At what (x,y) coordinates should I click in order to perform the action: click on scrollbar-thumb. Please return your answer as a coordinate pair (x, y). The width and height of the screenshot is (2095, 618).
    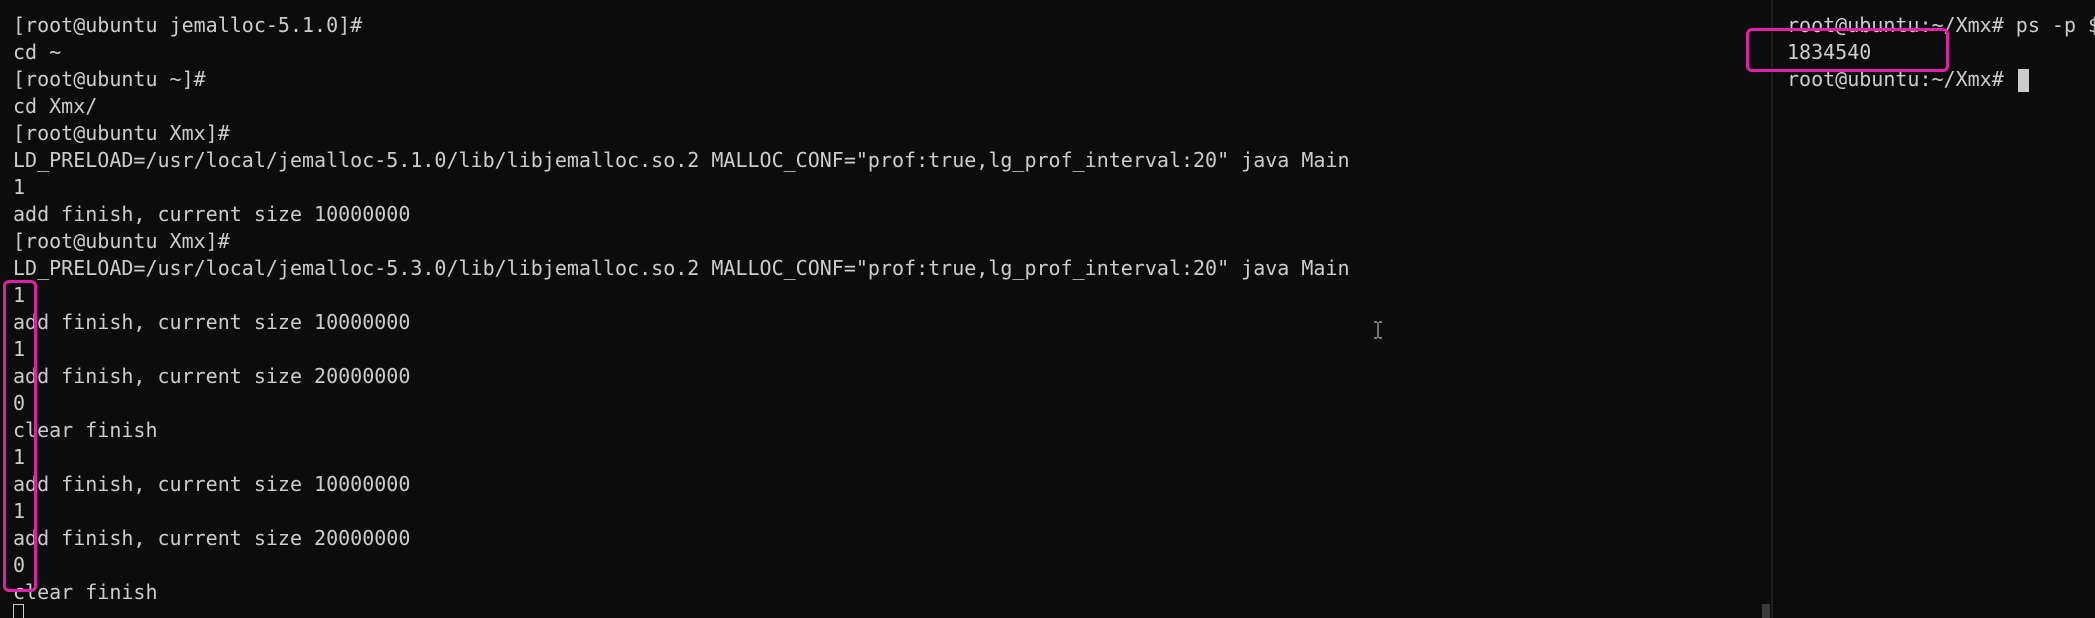
    Looking at the image, I should click on (1766, 611).